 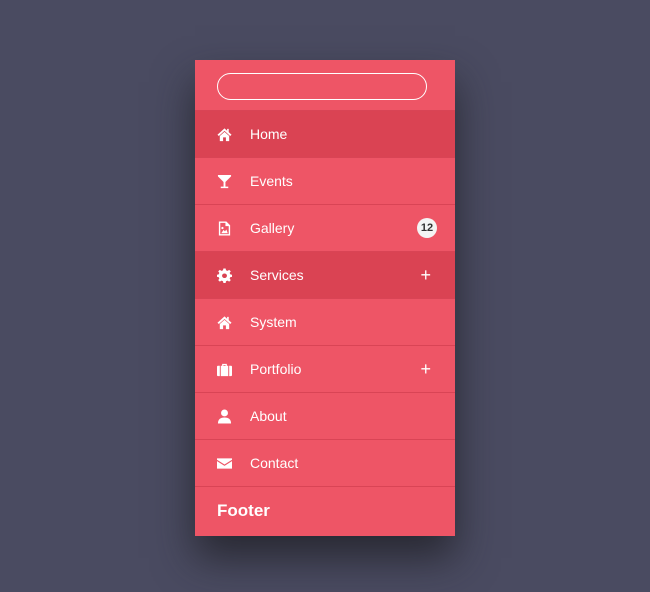 What do you see at coordinates (325, 415) in the screenshot?
I see `menu-item-about: About` at bounding box center [325, 415].